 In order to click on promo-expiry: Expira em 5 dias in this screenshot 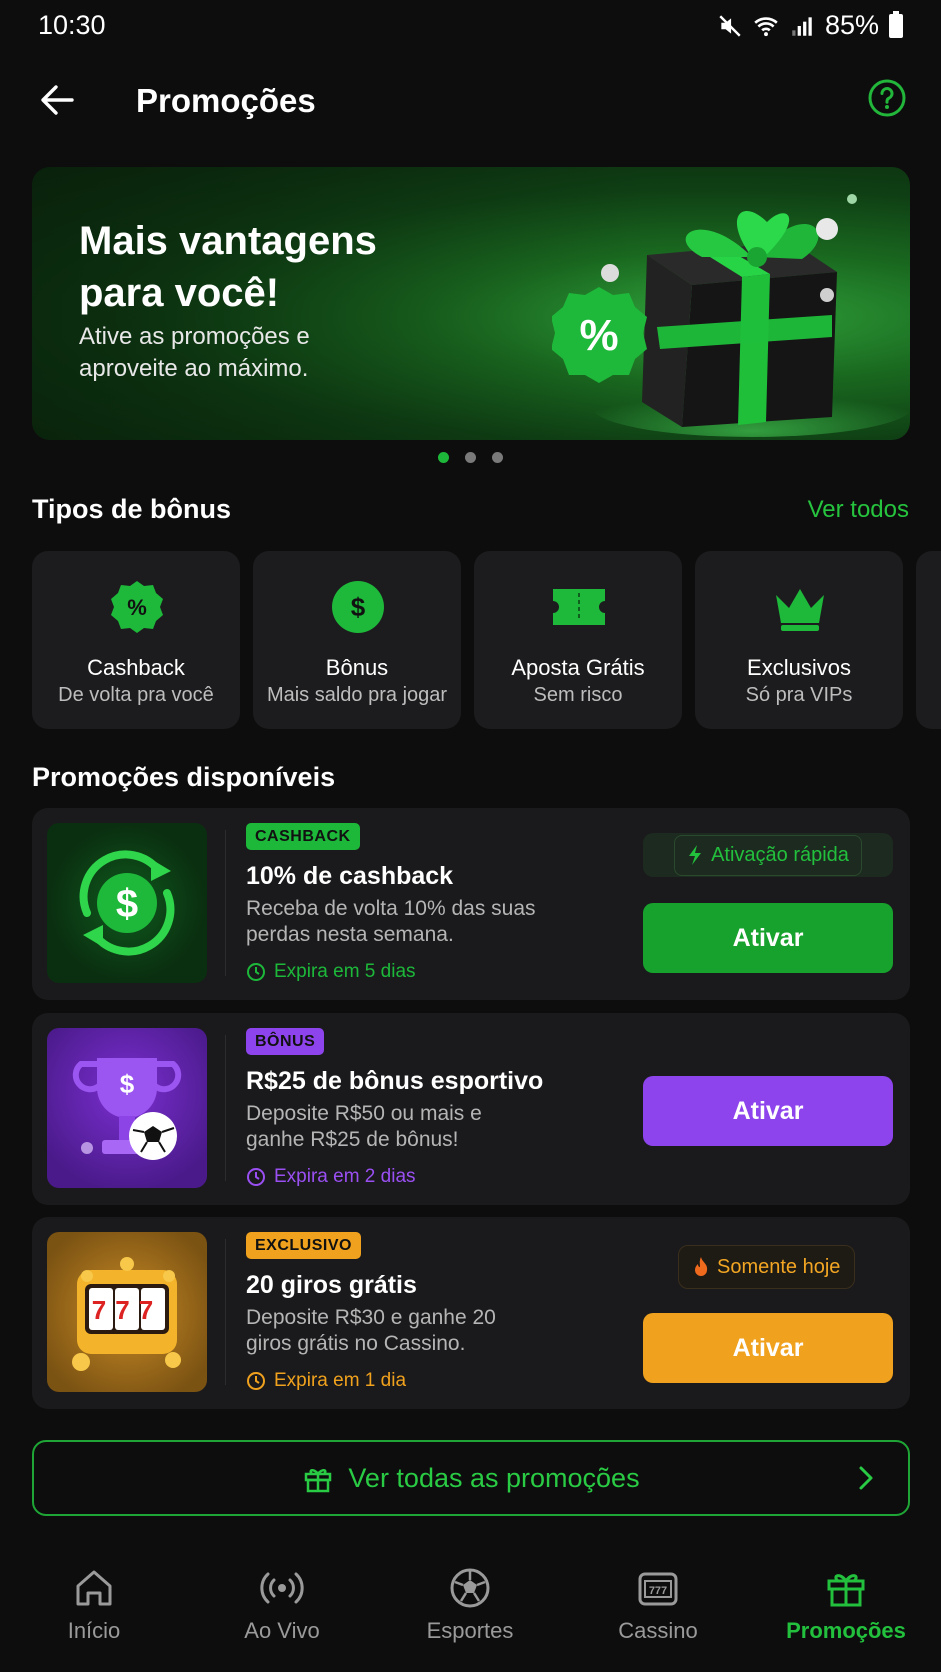, I will do `click(331, 972)`.